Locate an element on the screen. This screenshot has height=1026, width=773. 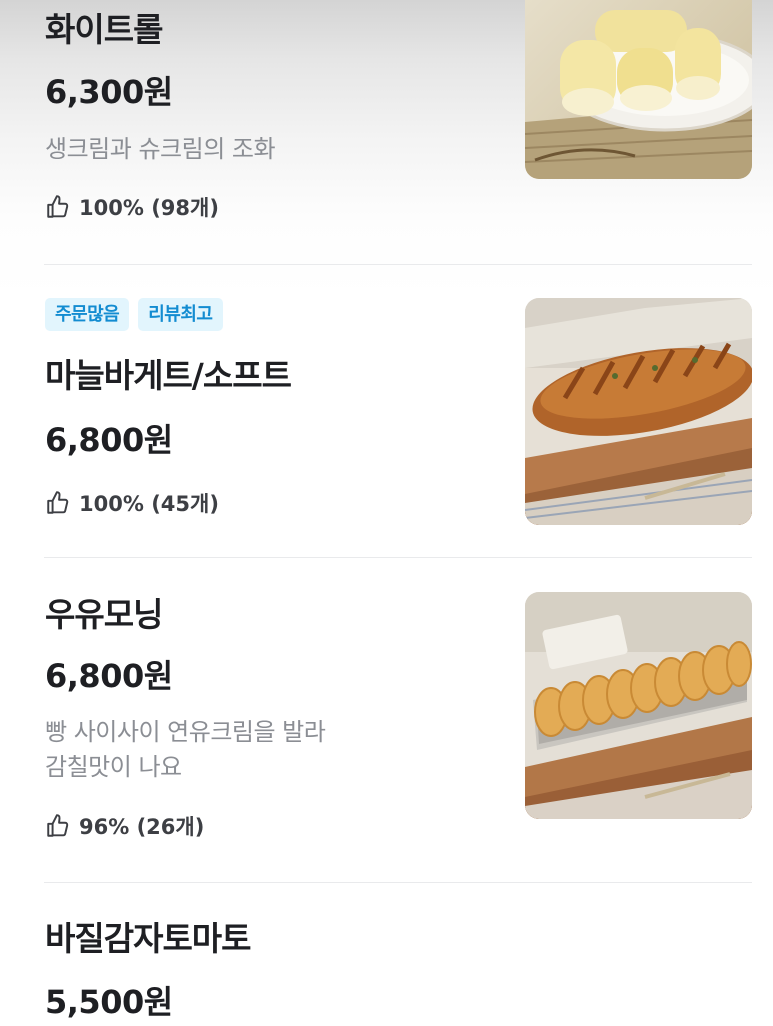
rating-text: 96% (26개) is located at coordinates (142, 827).